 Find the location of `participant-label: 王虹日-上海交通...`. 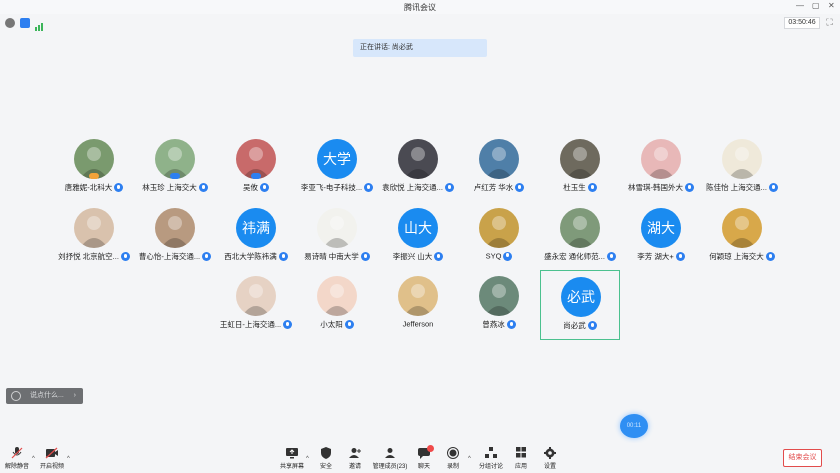

participant-label: 王虹日-上海交通... is located at coordinates (256, 325).